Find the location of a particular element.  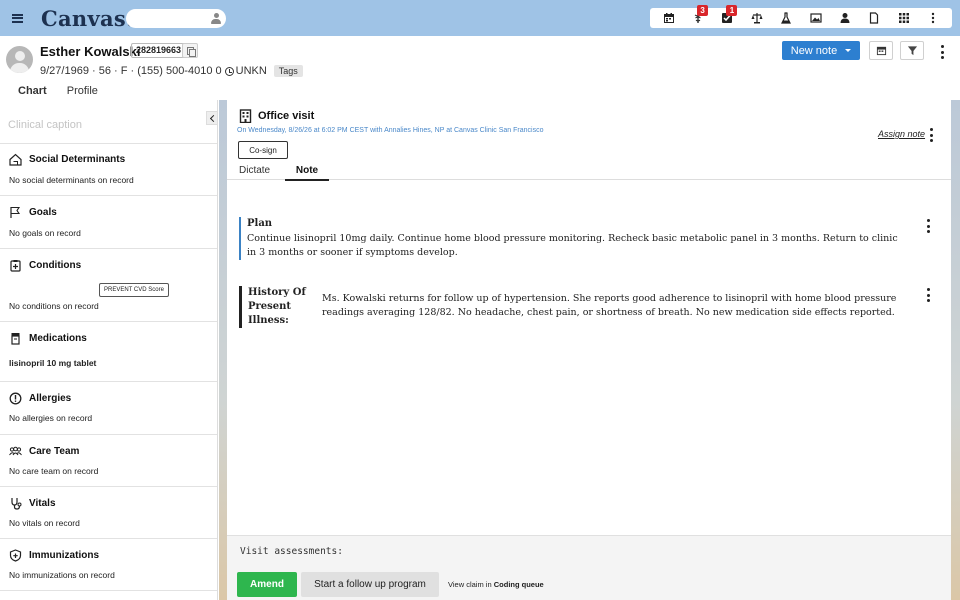

section-header: Vitals is located at coordinates (108, 498).